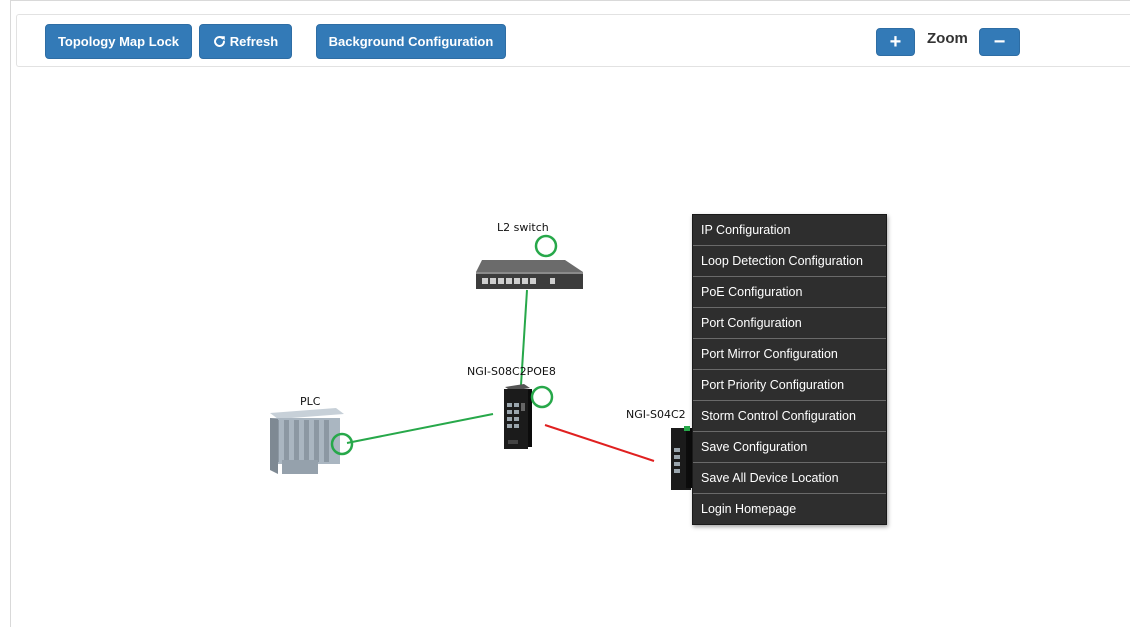 Image resolution: width=1130 pixels, height=627 pixels. I want to click on status-ring-l2-switch, so click(546, 246).